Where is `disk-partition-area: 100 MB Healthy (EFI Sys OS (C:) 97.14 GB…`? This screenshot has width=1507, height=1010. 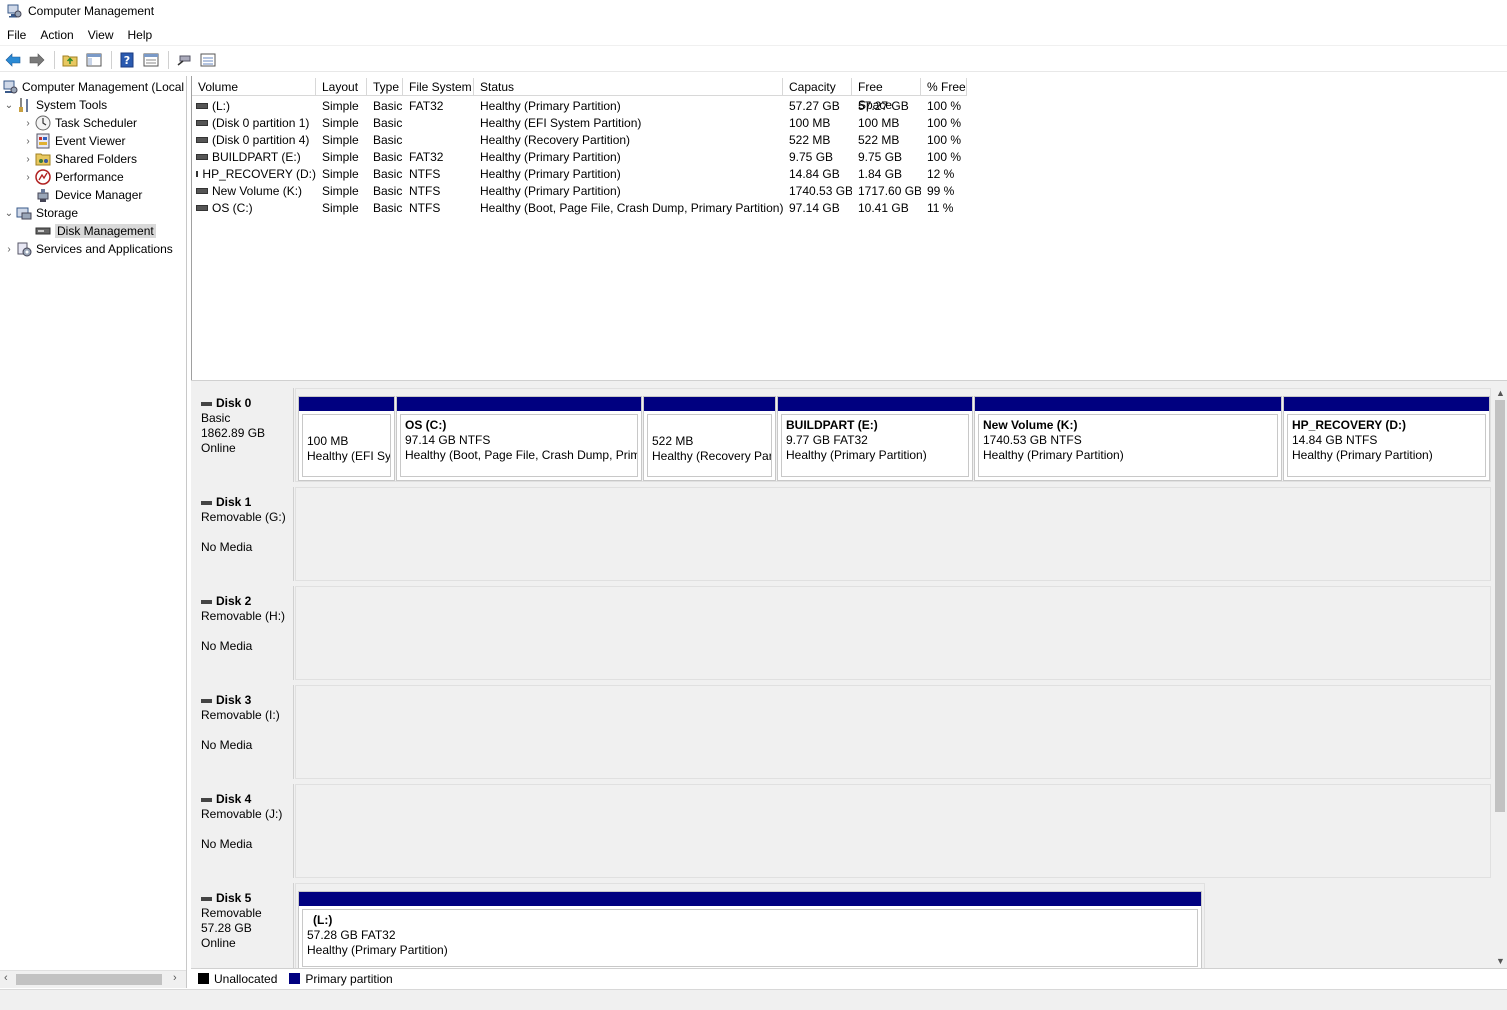
disk-partition-area: 100 MB Healthy (EFI Sys OS (C:) 97.14 GB… is located at coordinates (893, 435).